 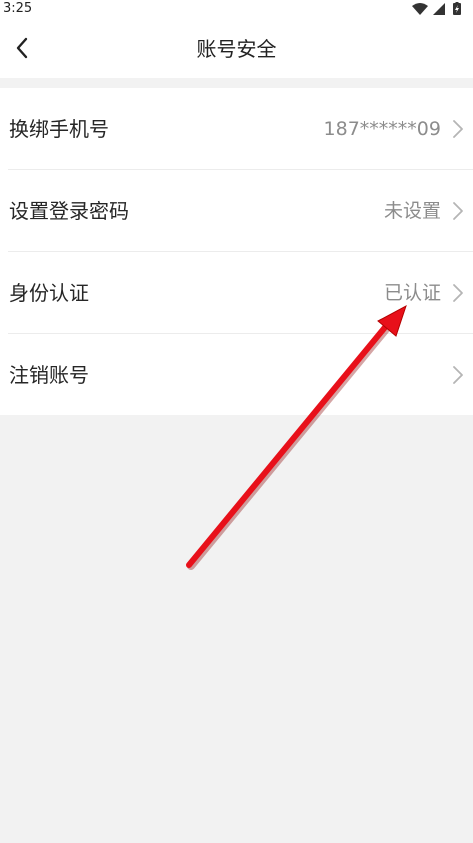 I want to click on battery-icon, so click(x=457, y=8).